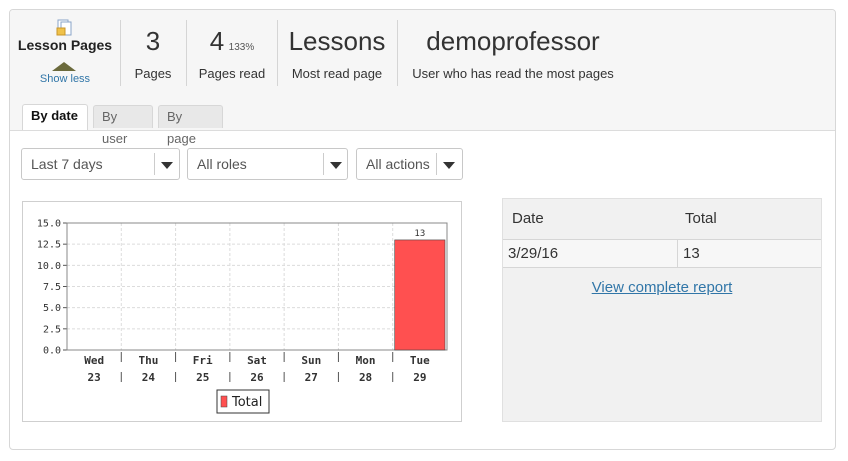 The image size is (848, 461). Describe the element at coordinates (420, 360) in the screenshot. I see `x-tick-label-day: Tue` at that location.